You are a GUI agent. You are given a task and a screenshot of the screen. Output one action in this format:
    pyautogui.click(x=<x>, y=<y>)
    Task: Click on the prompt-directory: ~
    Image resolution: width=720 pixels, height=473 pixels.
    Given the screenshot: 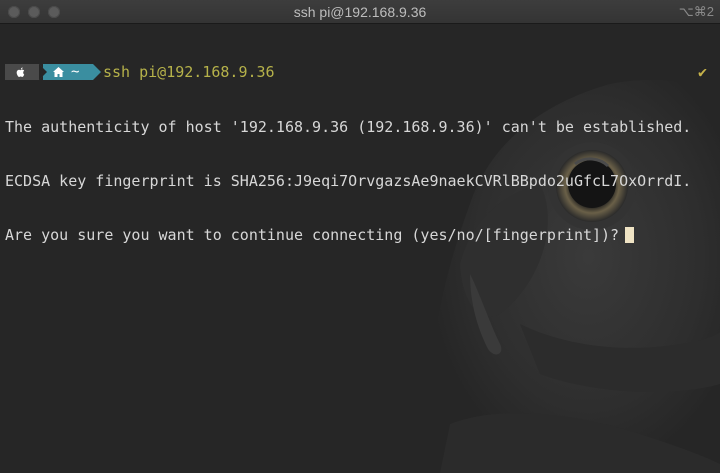 What is the action you would take?
    pyautogui.click(x=75, y=72)
    